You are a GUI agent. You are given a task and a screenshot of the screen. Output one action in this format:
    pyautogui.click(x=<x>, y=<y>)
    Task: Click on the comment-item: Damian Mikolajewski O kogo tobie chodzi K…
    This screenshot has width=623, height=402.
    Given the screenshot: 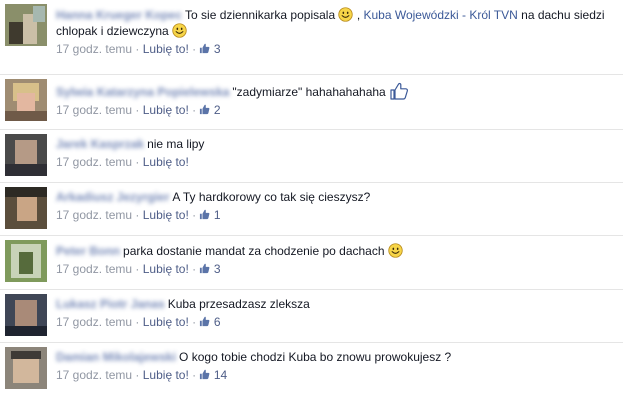 What is the action you would take?
    pyautogui.click(x=311, y=372)
    